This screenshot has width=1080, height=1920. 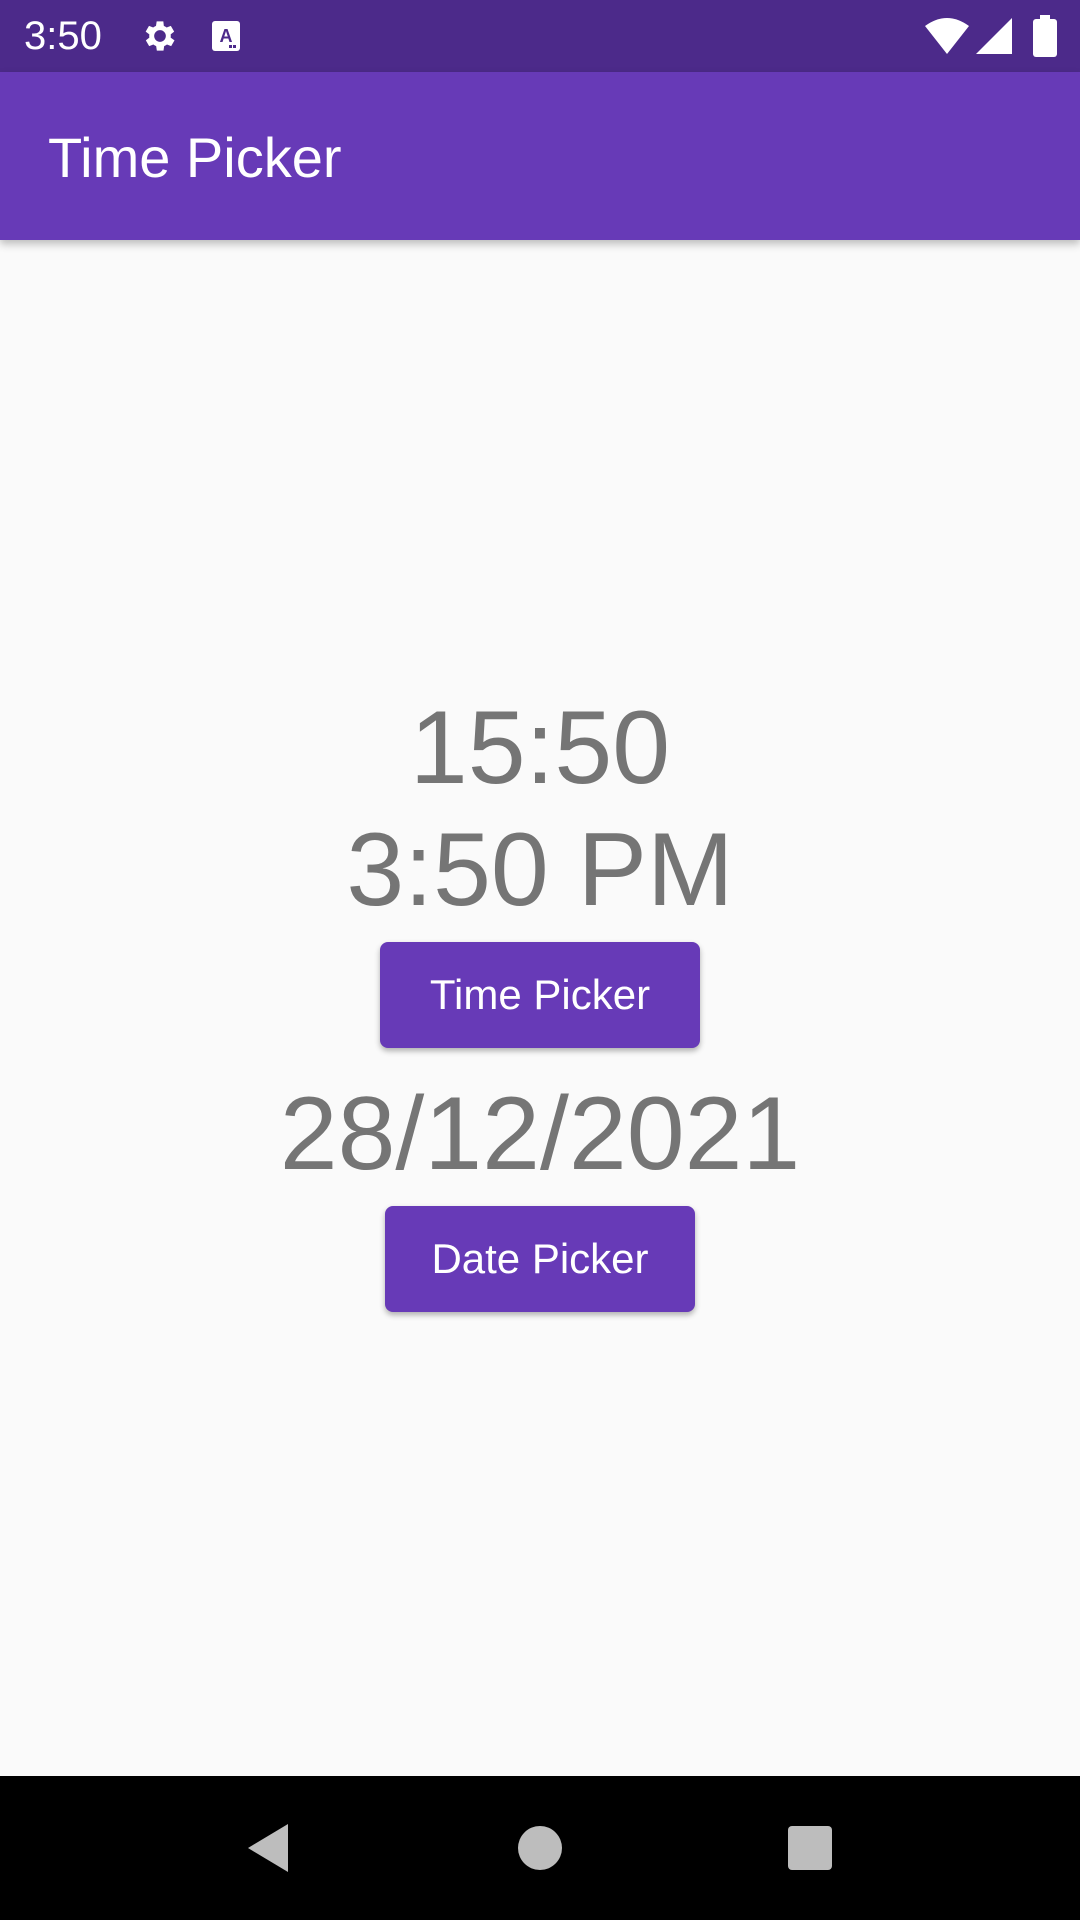 What do you see at coordinates (994, 36) in the screenshot?
I see `signal-icon` at bounding box center [994, 36].